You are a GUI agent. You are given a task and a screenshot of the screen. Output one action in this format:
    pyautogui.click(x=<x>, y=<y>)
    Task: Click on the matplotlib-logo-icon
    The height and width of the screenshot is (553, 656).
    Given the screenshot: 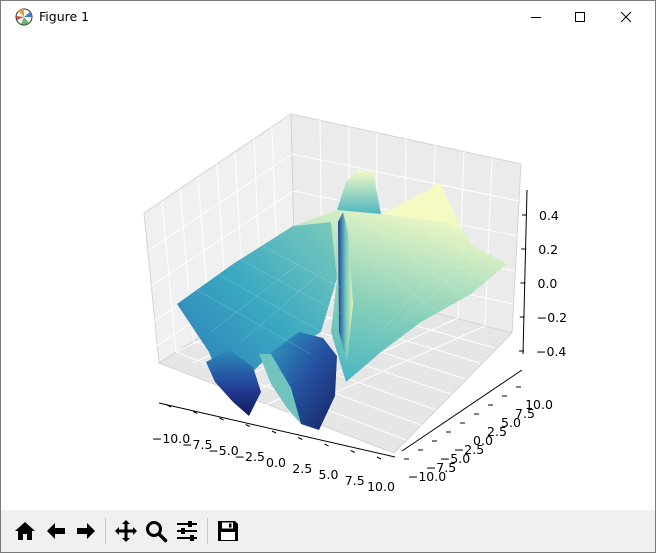 What is the action you would take?
    pyautogui.click(x=24, y=17)
    